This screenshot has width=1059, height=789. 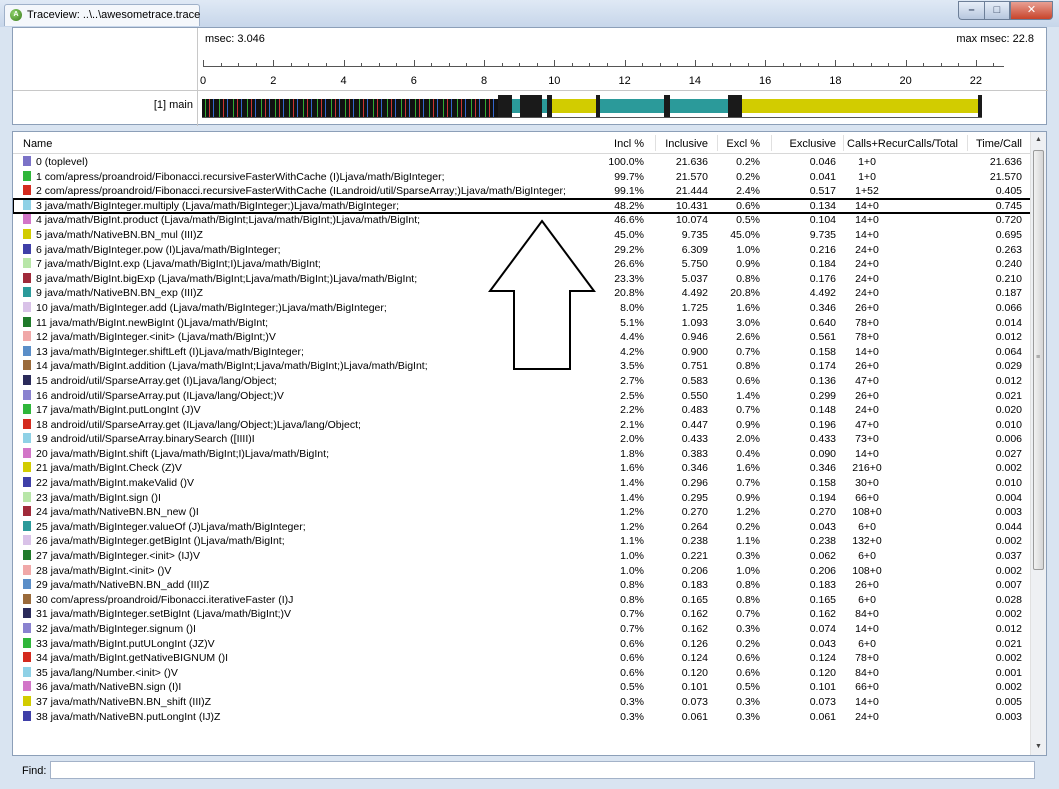 What do you see at coordinates (748, 716) in the screenshot?
I see `excl-pct-cell: 0.3%` at bounding box center [748, 716].